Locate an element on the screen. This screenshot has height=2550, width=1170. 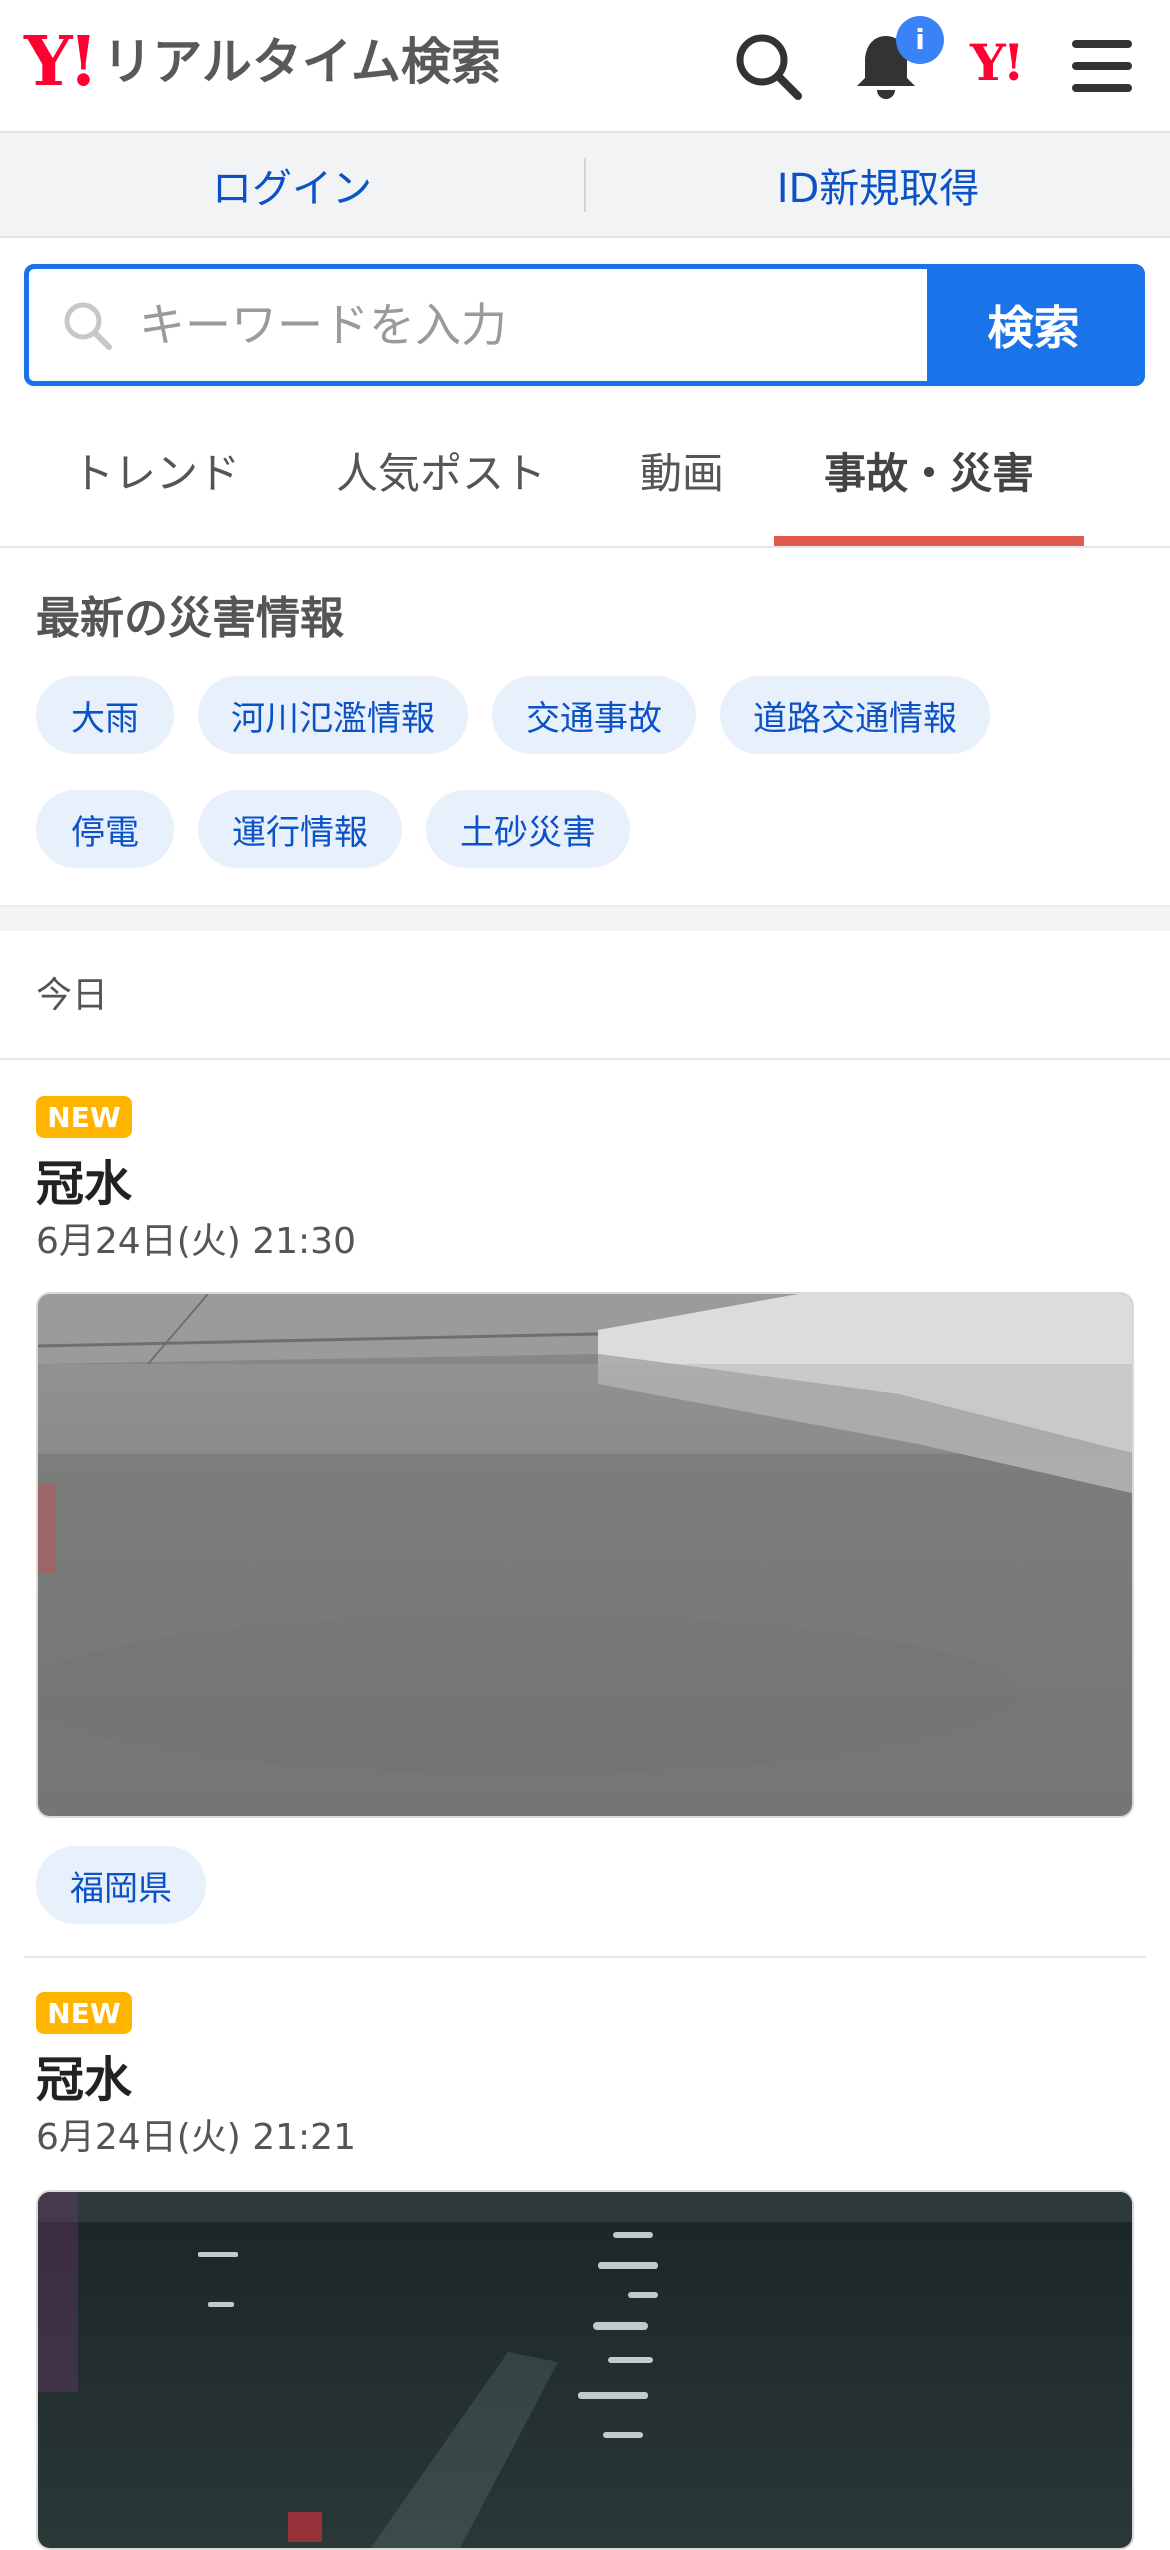
post-time: 6月24日(火) 21:30 is located at coordinates (196, 1241).